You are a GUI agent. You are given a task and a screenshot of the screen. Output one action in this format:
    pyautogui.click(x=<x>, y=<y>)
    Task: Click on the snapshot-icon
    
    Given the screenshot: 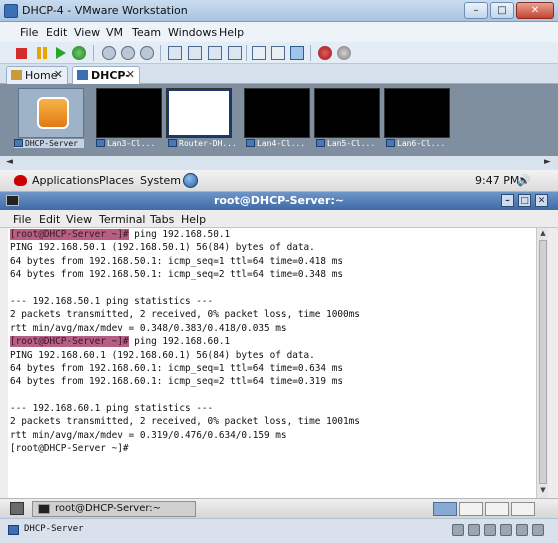 What is the action you would take?
    pyautogui.click(x=109, y=53)
    